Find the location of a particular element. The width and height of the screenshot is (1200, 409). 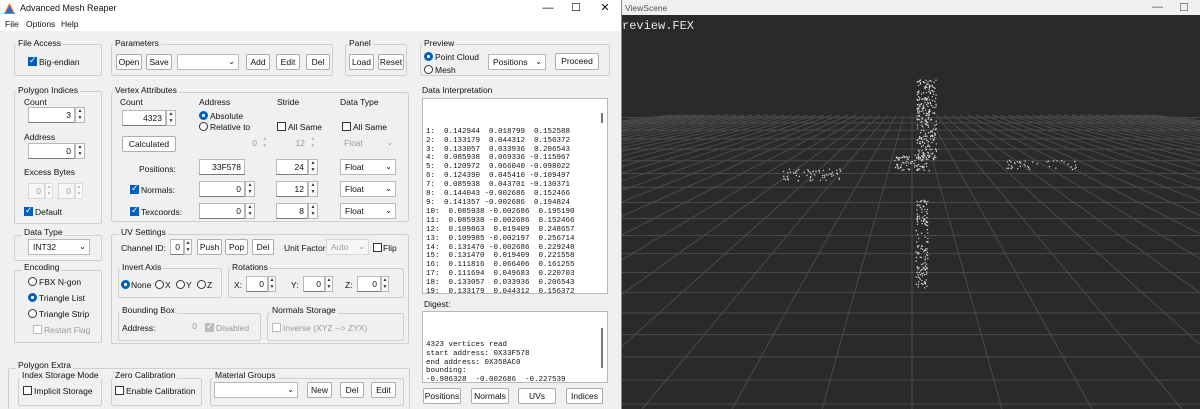

fbx-ngon-radio is located at coordinates (32, 281).